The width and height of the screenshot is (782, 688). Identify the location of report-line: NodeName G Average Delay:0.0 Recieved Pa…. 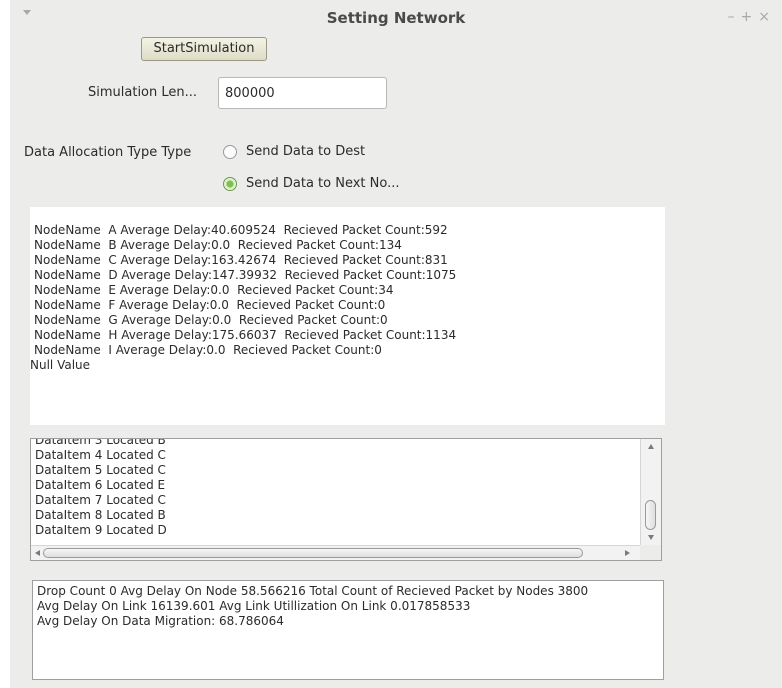
(211, 320).